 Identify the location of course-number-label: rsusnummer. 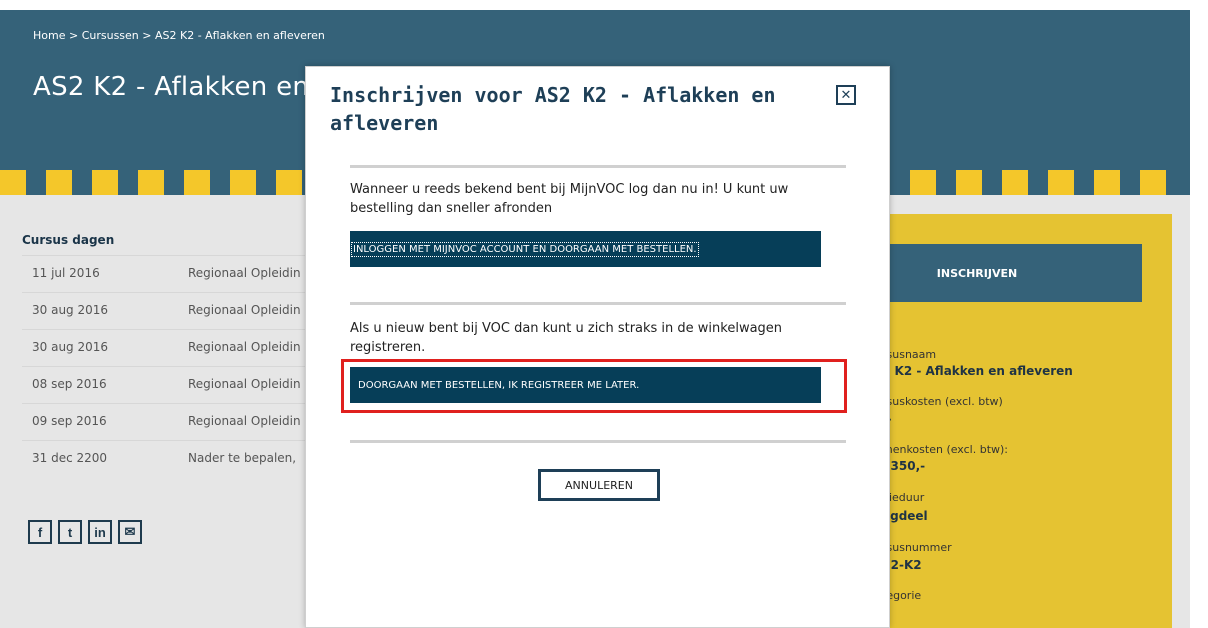
(917, 547).